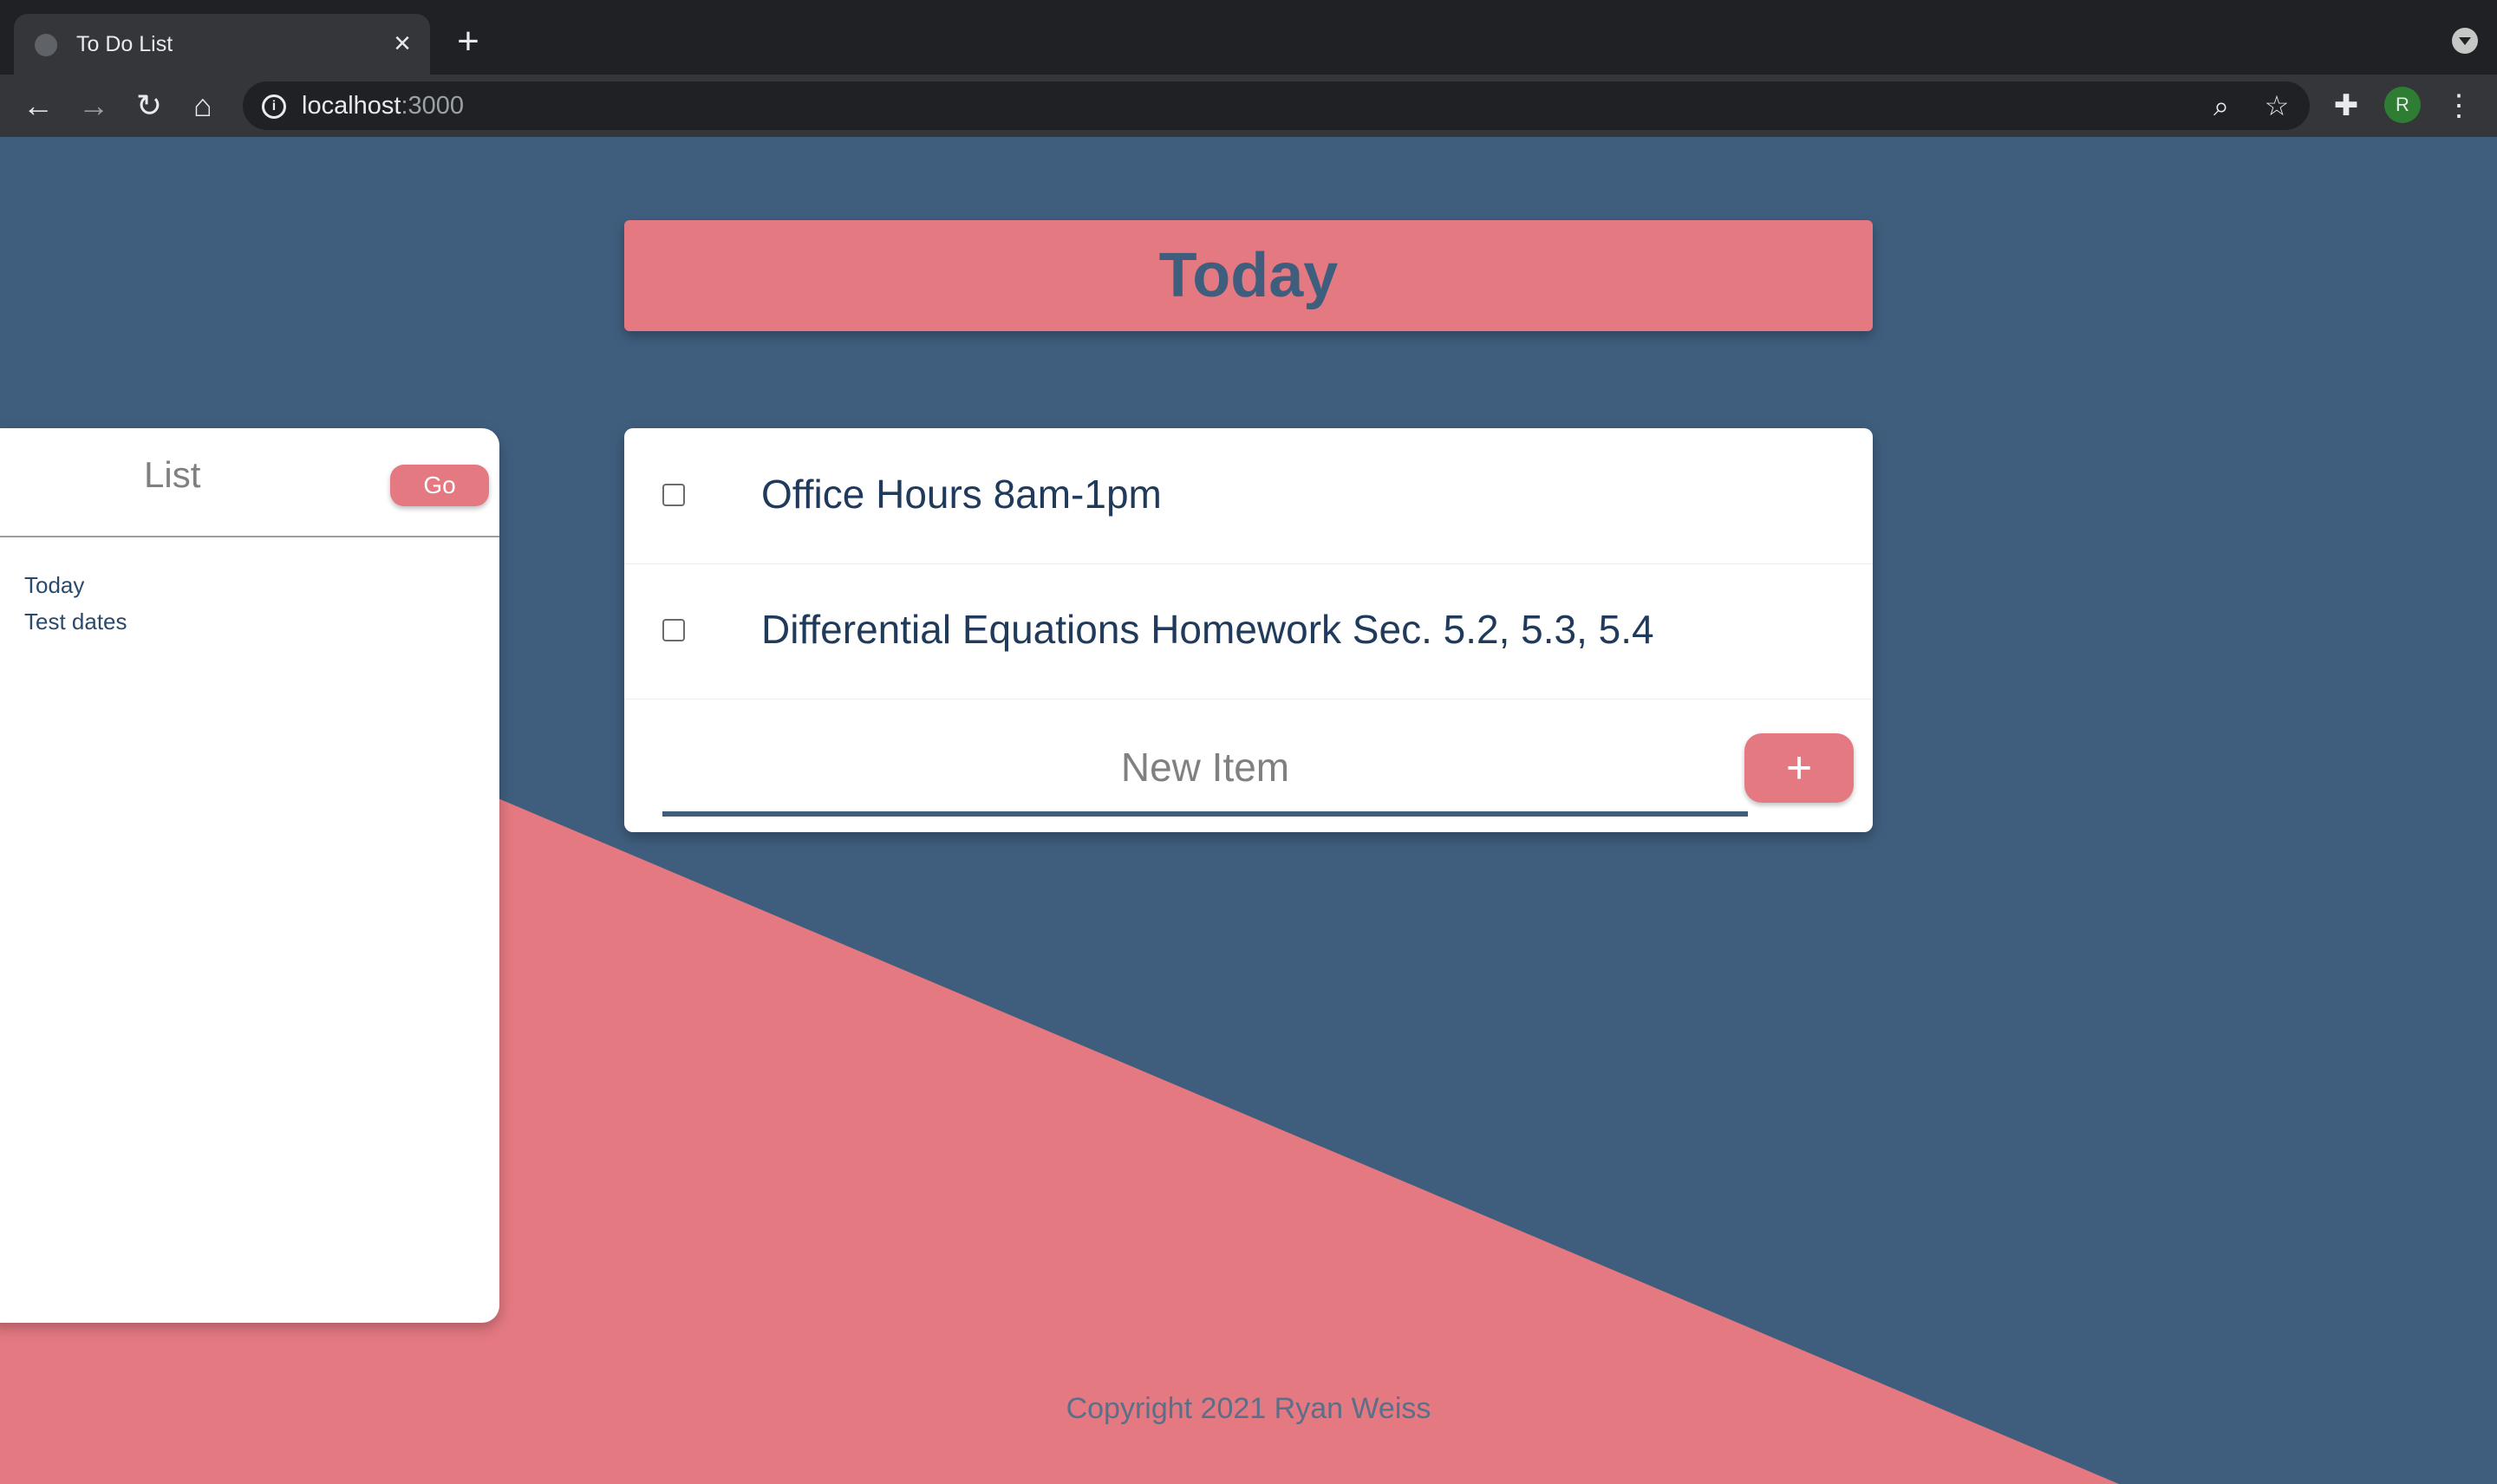 The height and width of the screenshot is (1484, 2497). I want to click on footer-copyright: Copyright 2021 Ryan Weiss, so click(1248, 1408).